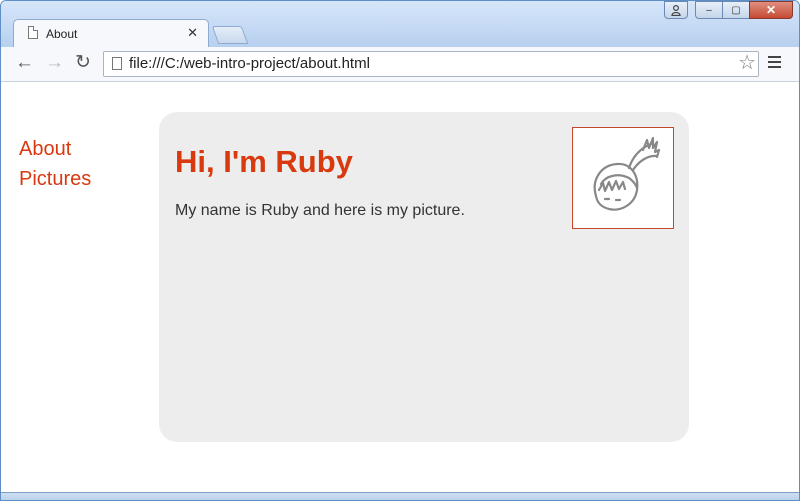 The height and width of the screenshot is (501, 800). I want to click on site-nav: About Pictures, so click(55, 164).